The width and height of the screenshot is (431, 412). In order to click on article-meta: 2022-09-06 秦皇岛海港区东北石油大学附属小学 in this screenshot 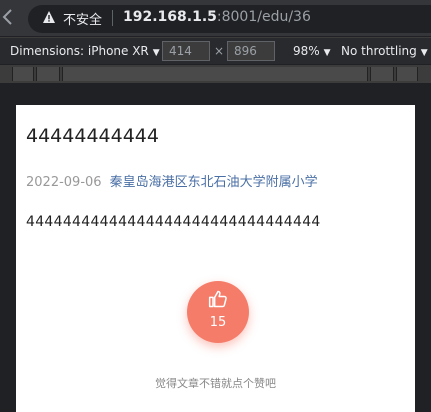, I will do `click(172, 180)`.